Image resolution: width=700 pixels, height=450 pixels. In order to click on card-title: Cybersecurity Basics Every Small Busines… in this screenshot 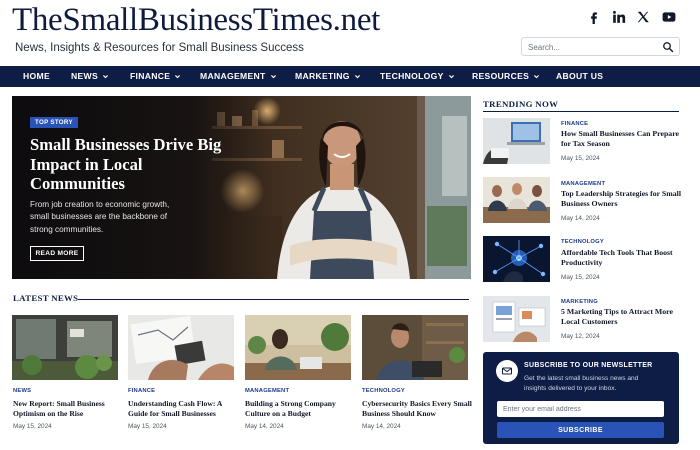, I will do `click(418, 409)`.